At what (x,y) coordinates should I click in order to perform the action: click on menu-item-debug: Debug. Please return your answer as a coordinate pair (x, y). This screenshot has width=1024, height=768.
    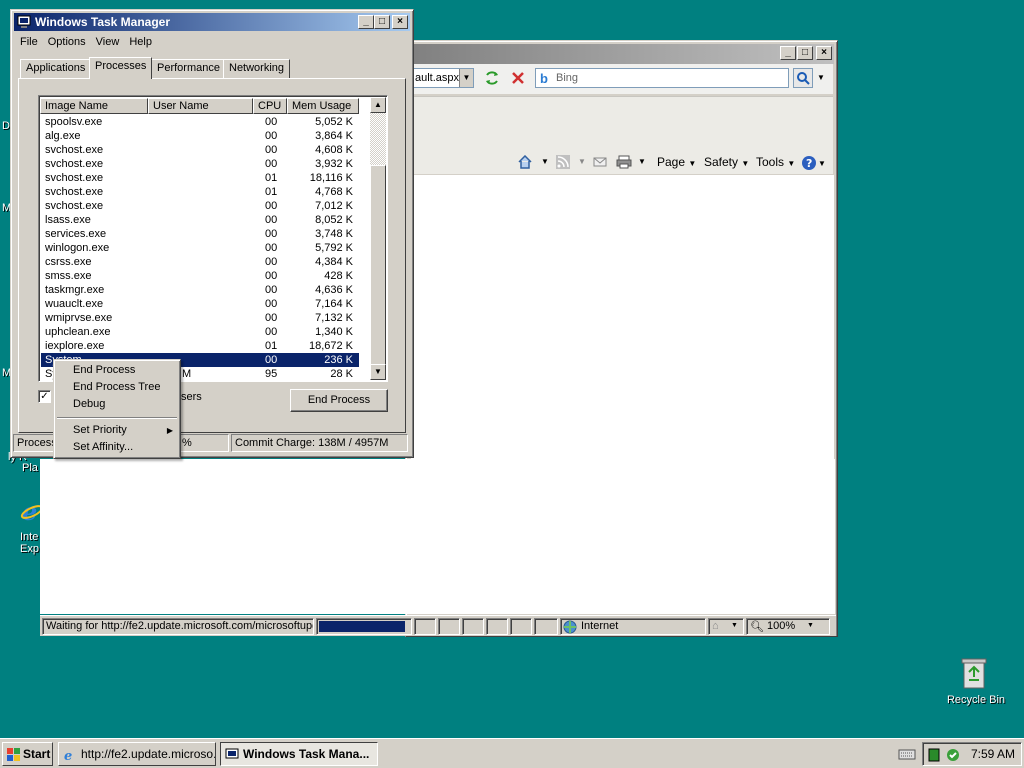
    Looking at the image, I should click on (117, 404).